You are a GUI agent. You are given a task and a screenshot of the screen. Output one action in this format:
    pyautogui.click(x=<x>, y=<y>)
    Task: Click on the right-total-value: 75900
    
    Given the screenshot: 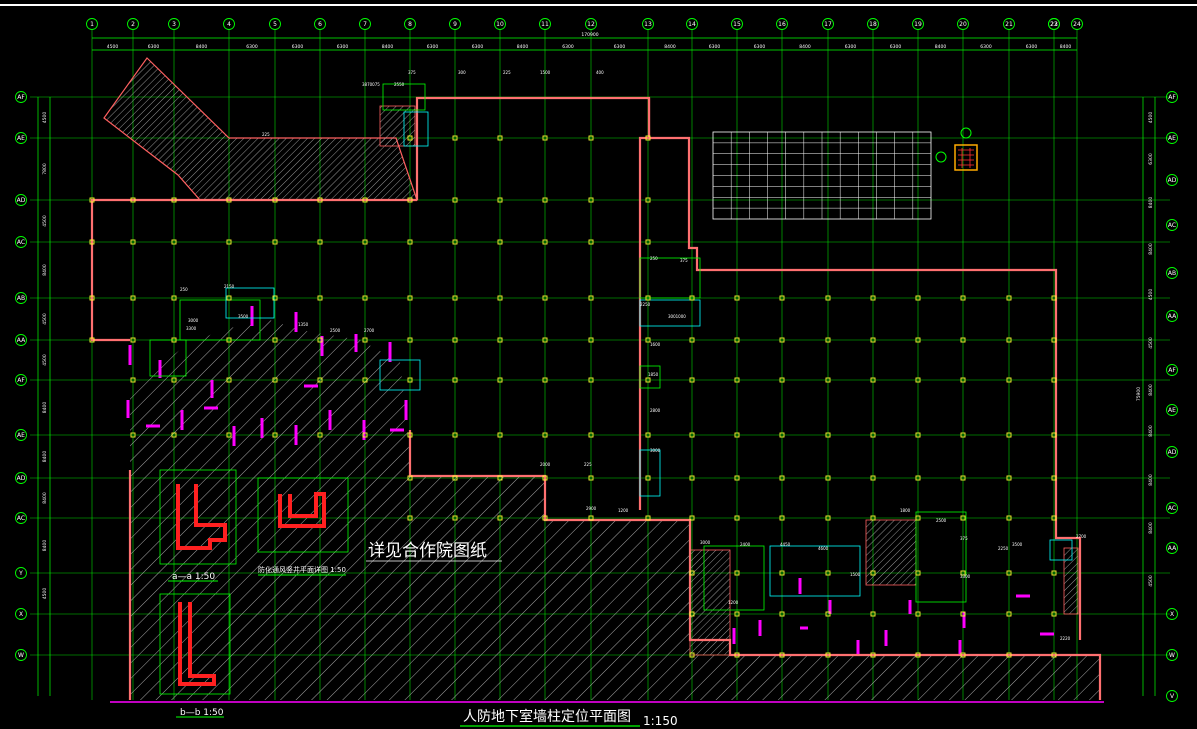 What is the action you would take?
    pyautogui.click(x=1139, y=394)
    